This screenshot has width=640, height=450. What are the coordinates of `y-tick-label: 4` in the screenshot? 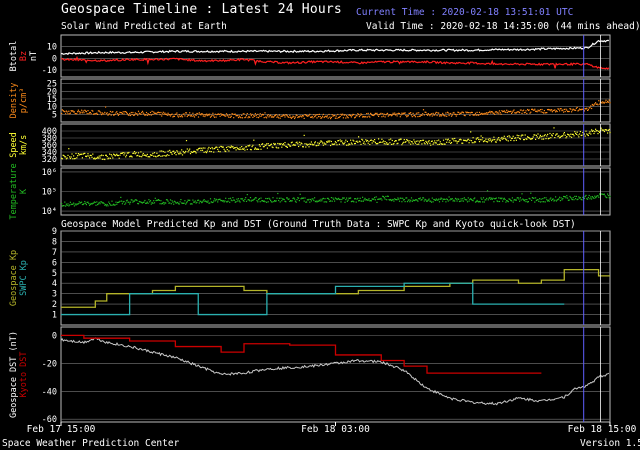 It's located at (54, 284).